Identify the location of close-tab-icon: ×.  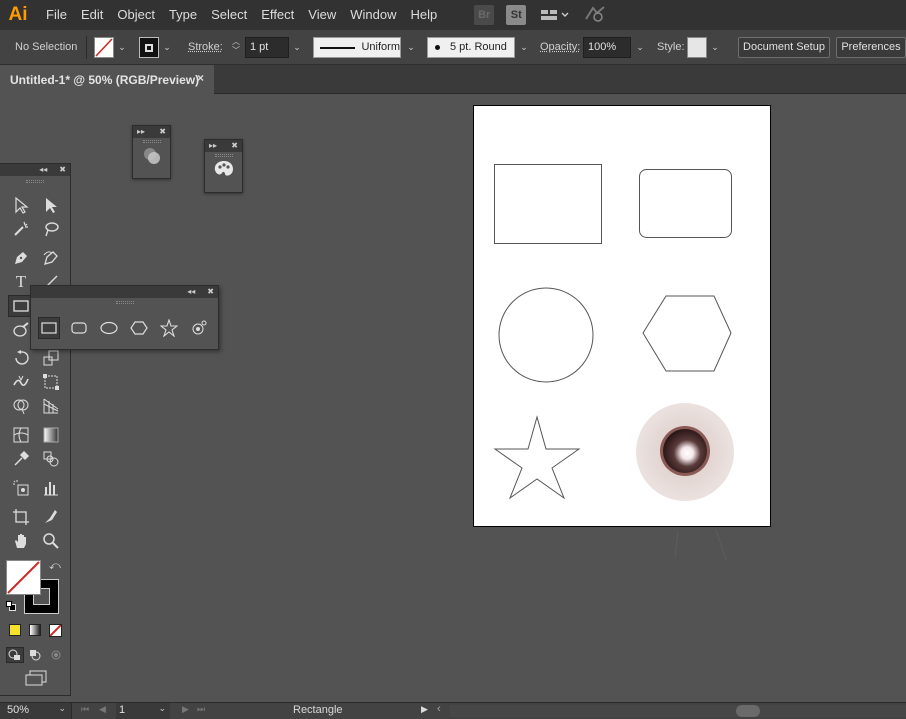
(200, 78).